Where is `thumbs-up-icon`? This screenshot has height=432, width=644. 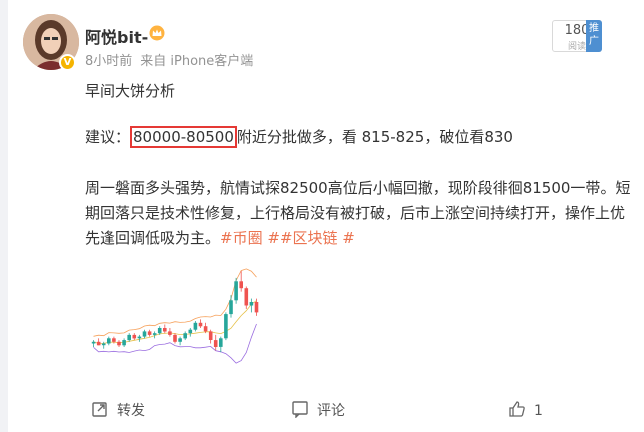 thumbs-up-icon is located at coordinates (517, 409).